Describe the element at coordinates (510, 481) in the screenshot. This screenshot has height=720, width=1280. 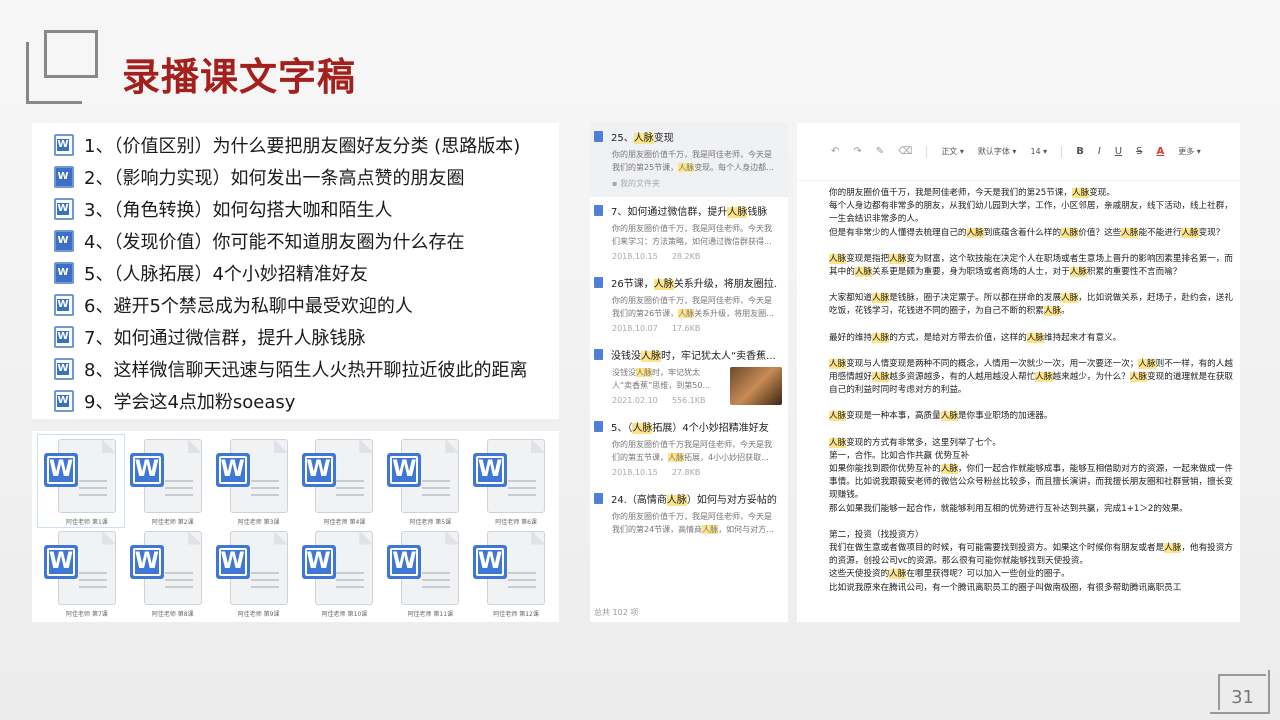
I see `word-file-tile: W 阿佳老师 第6课` at that location.